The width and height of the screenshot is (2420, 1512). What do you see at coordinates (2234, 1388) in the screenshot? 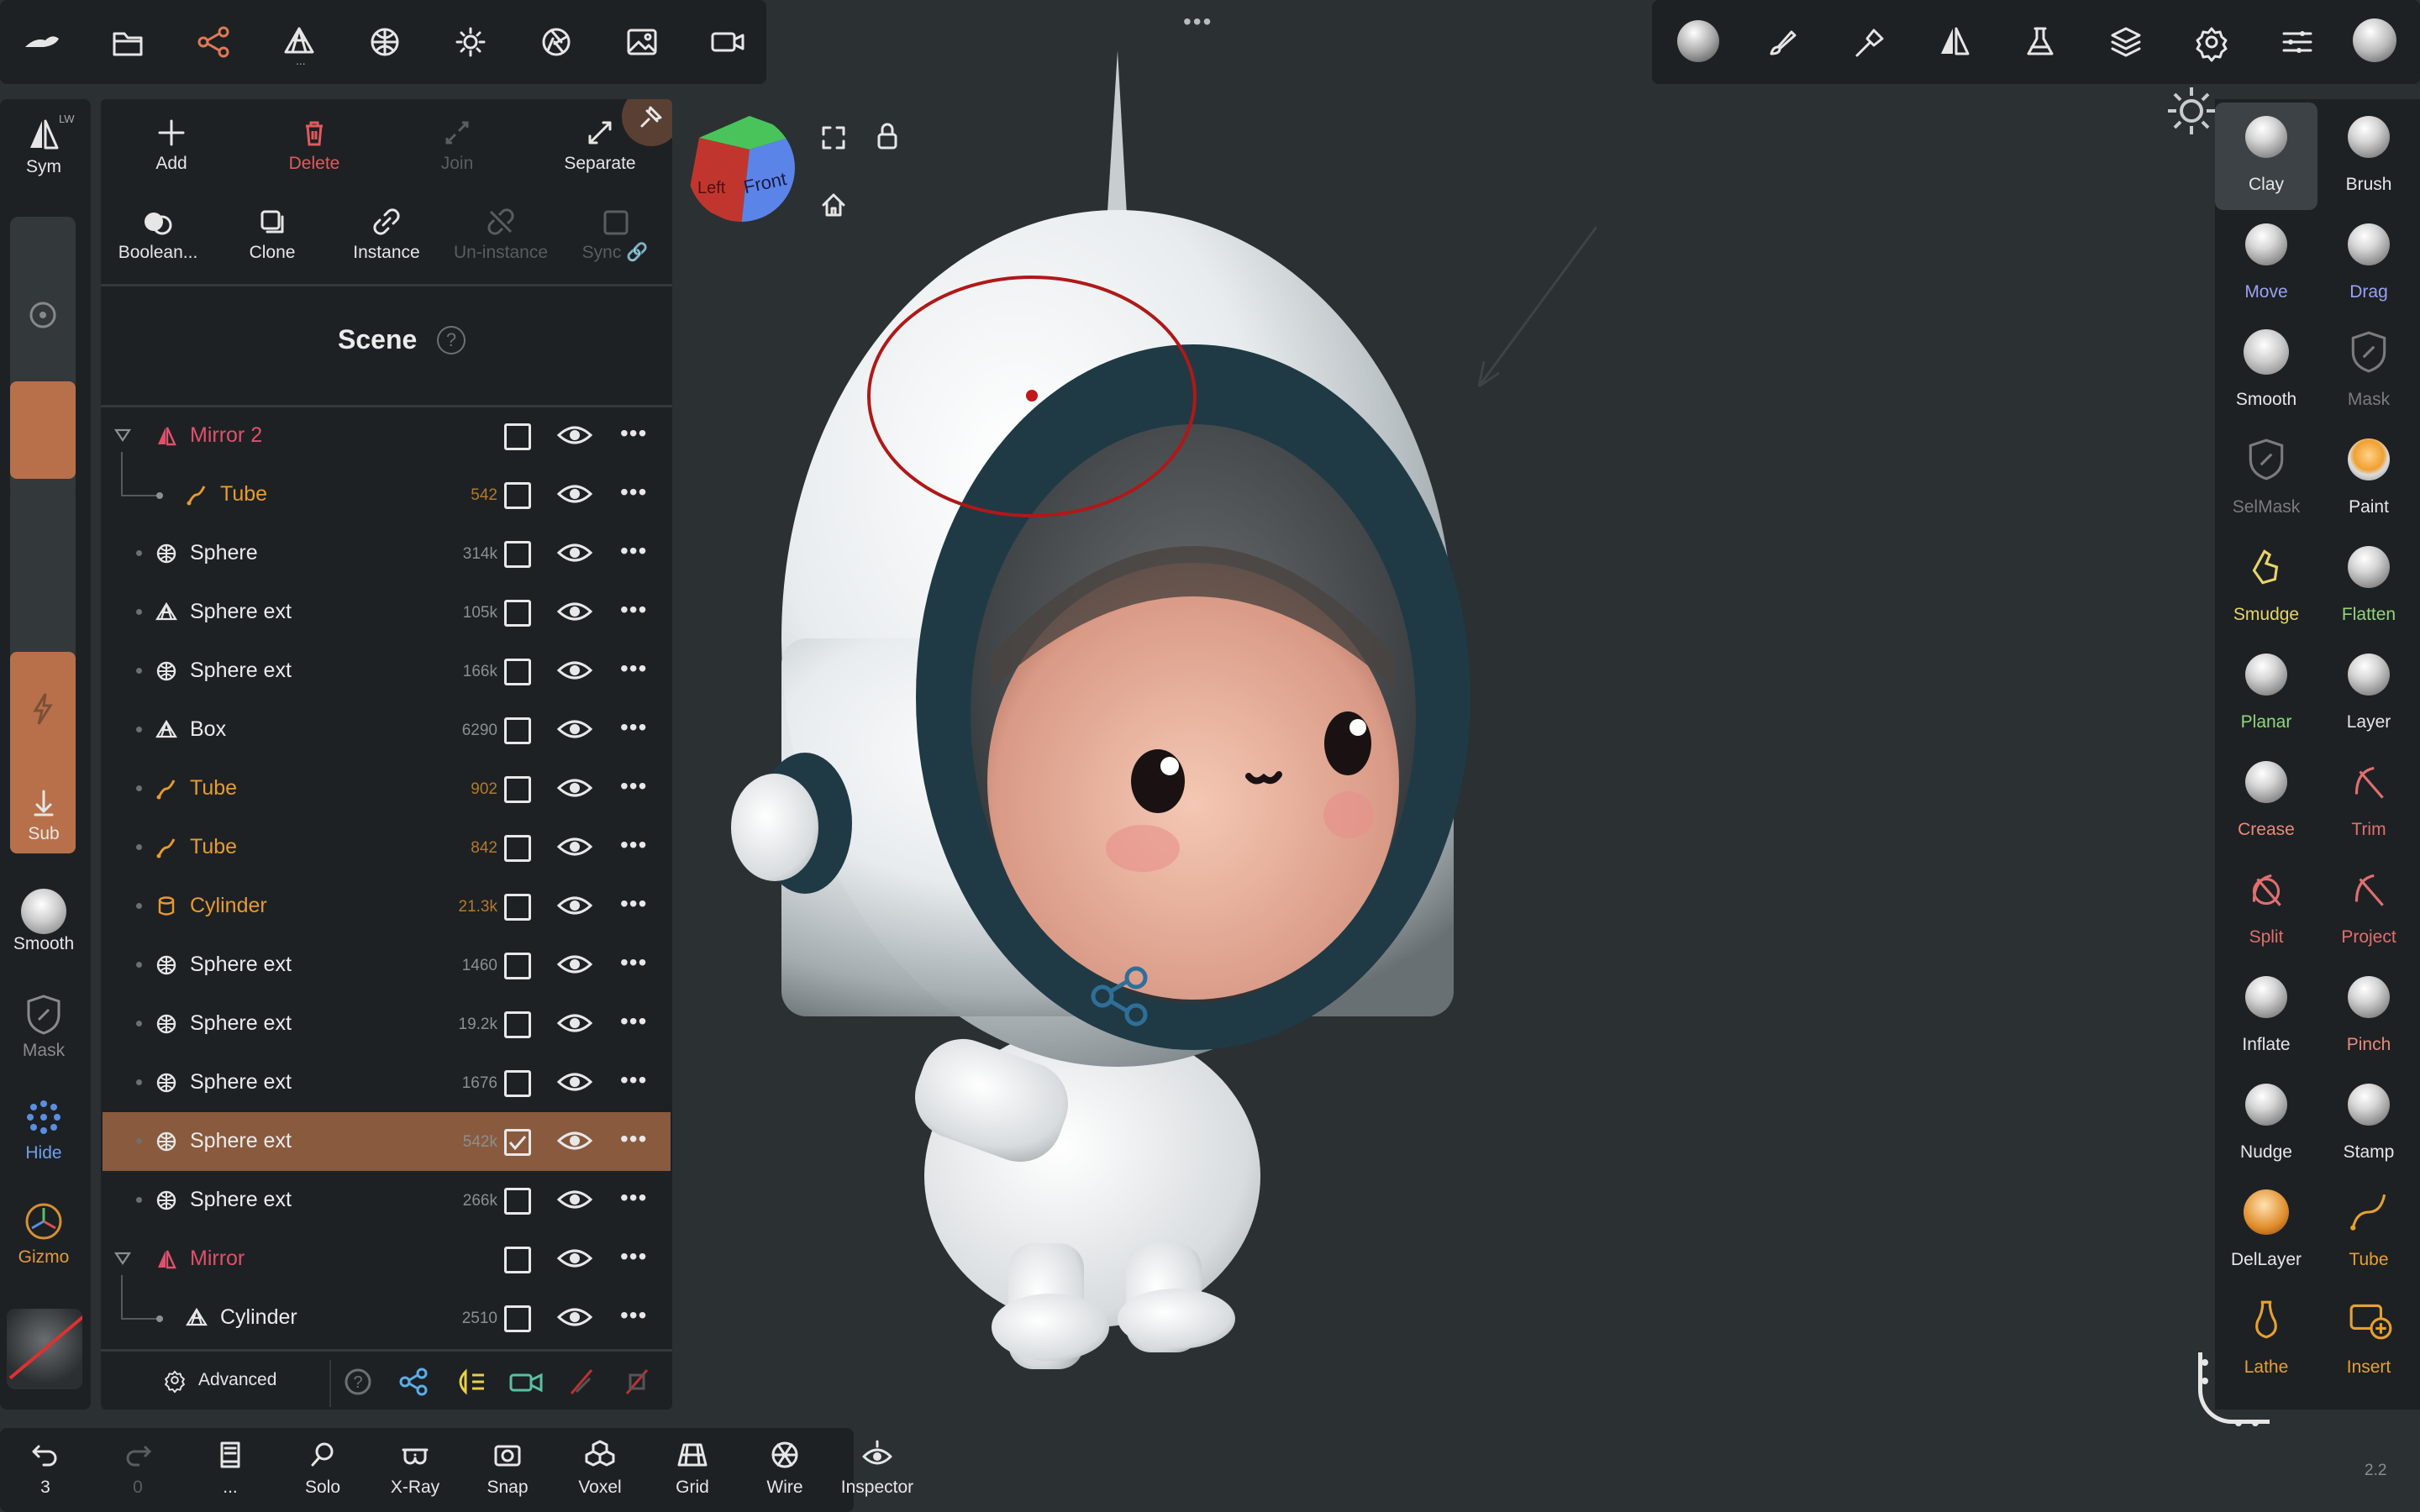
I see `panel-resize-handle` at bounding box center [2234, 1388].